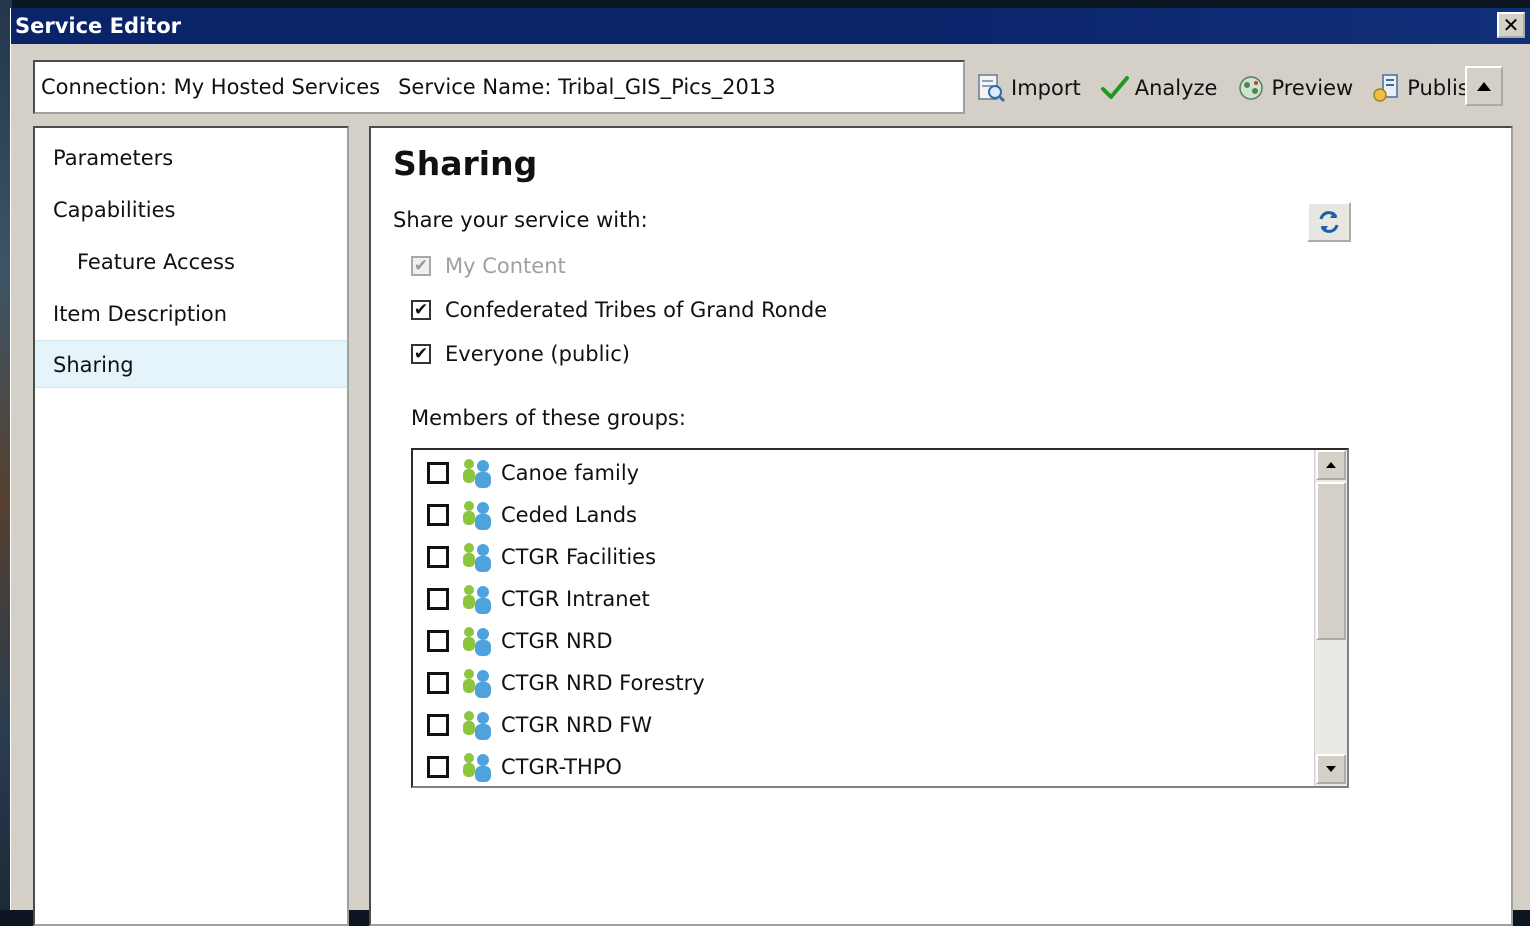 Image resolution: width=1530 pixels, height=926 pixels. I want to click on list-item: CTGR Intranet, so click(538, 599).